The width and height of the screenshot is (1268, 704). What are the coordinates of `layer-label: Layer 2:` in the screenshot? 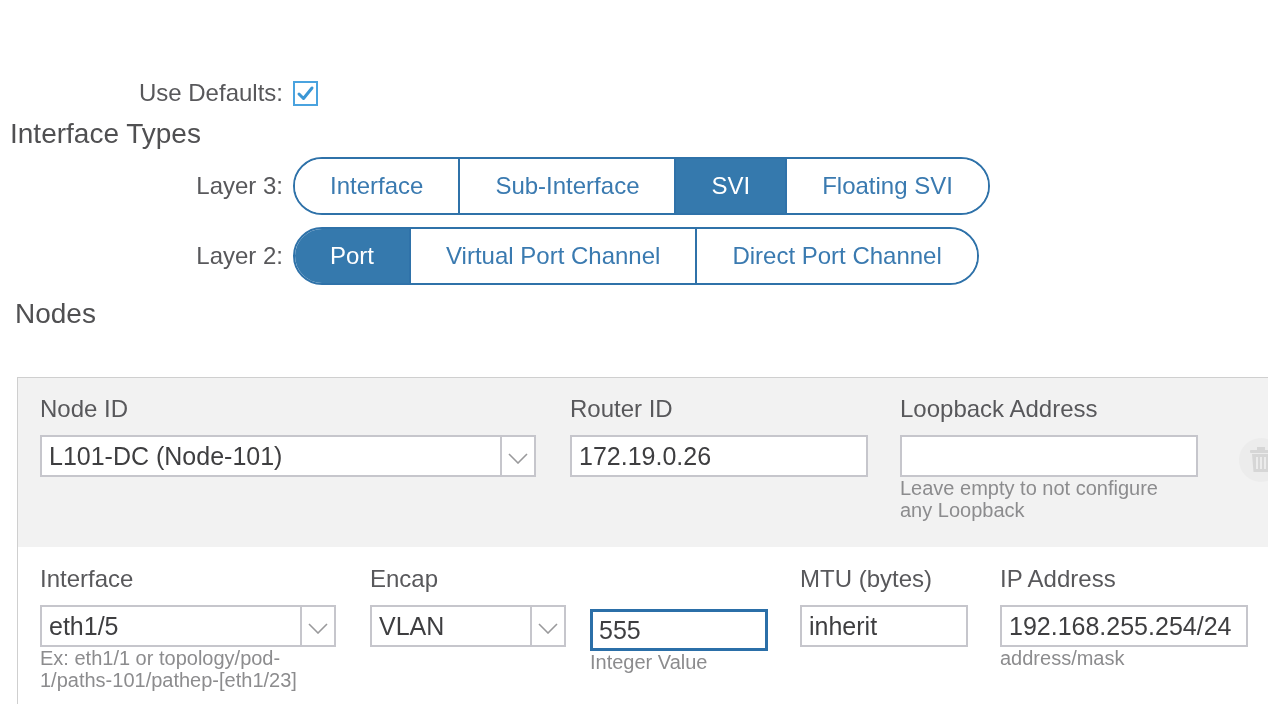 It's located at (239, 256).